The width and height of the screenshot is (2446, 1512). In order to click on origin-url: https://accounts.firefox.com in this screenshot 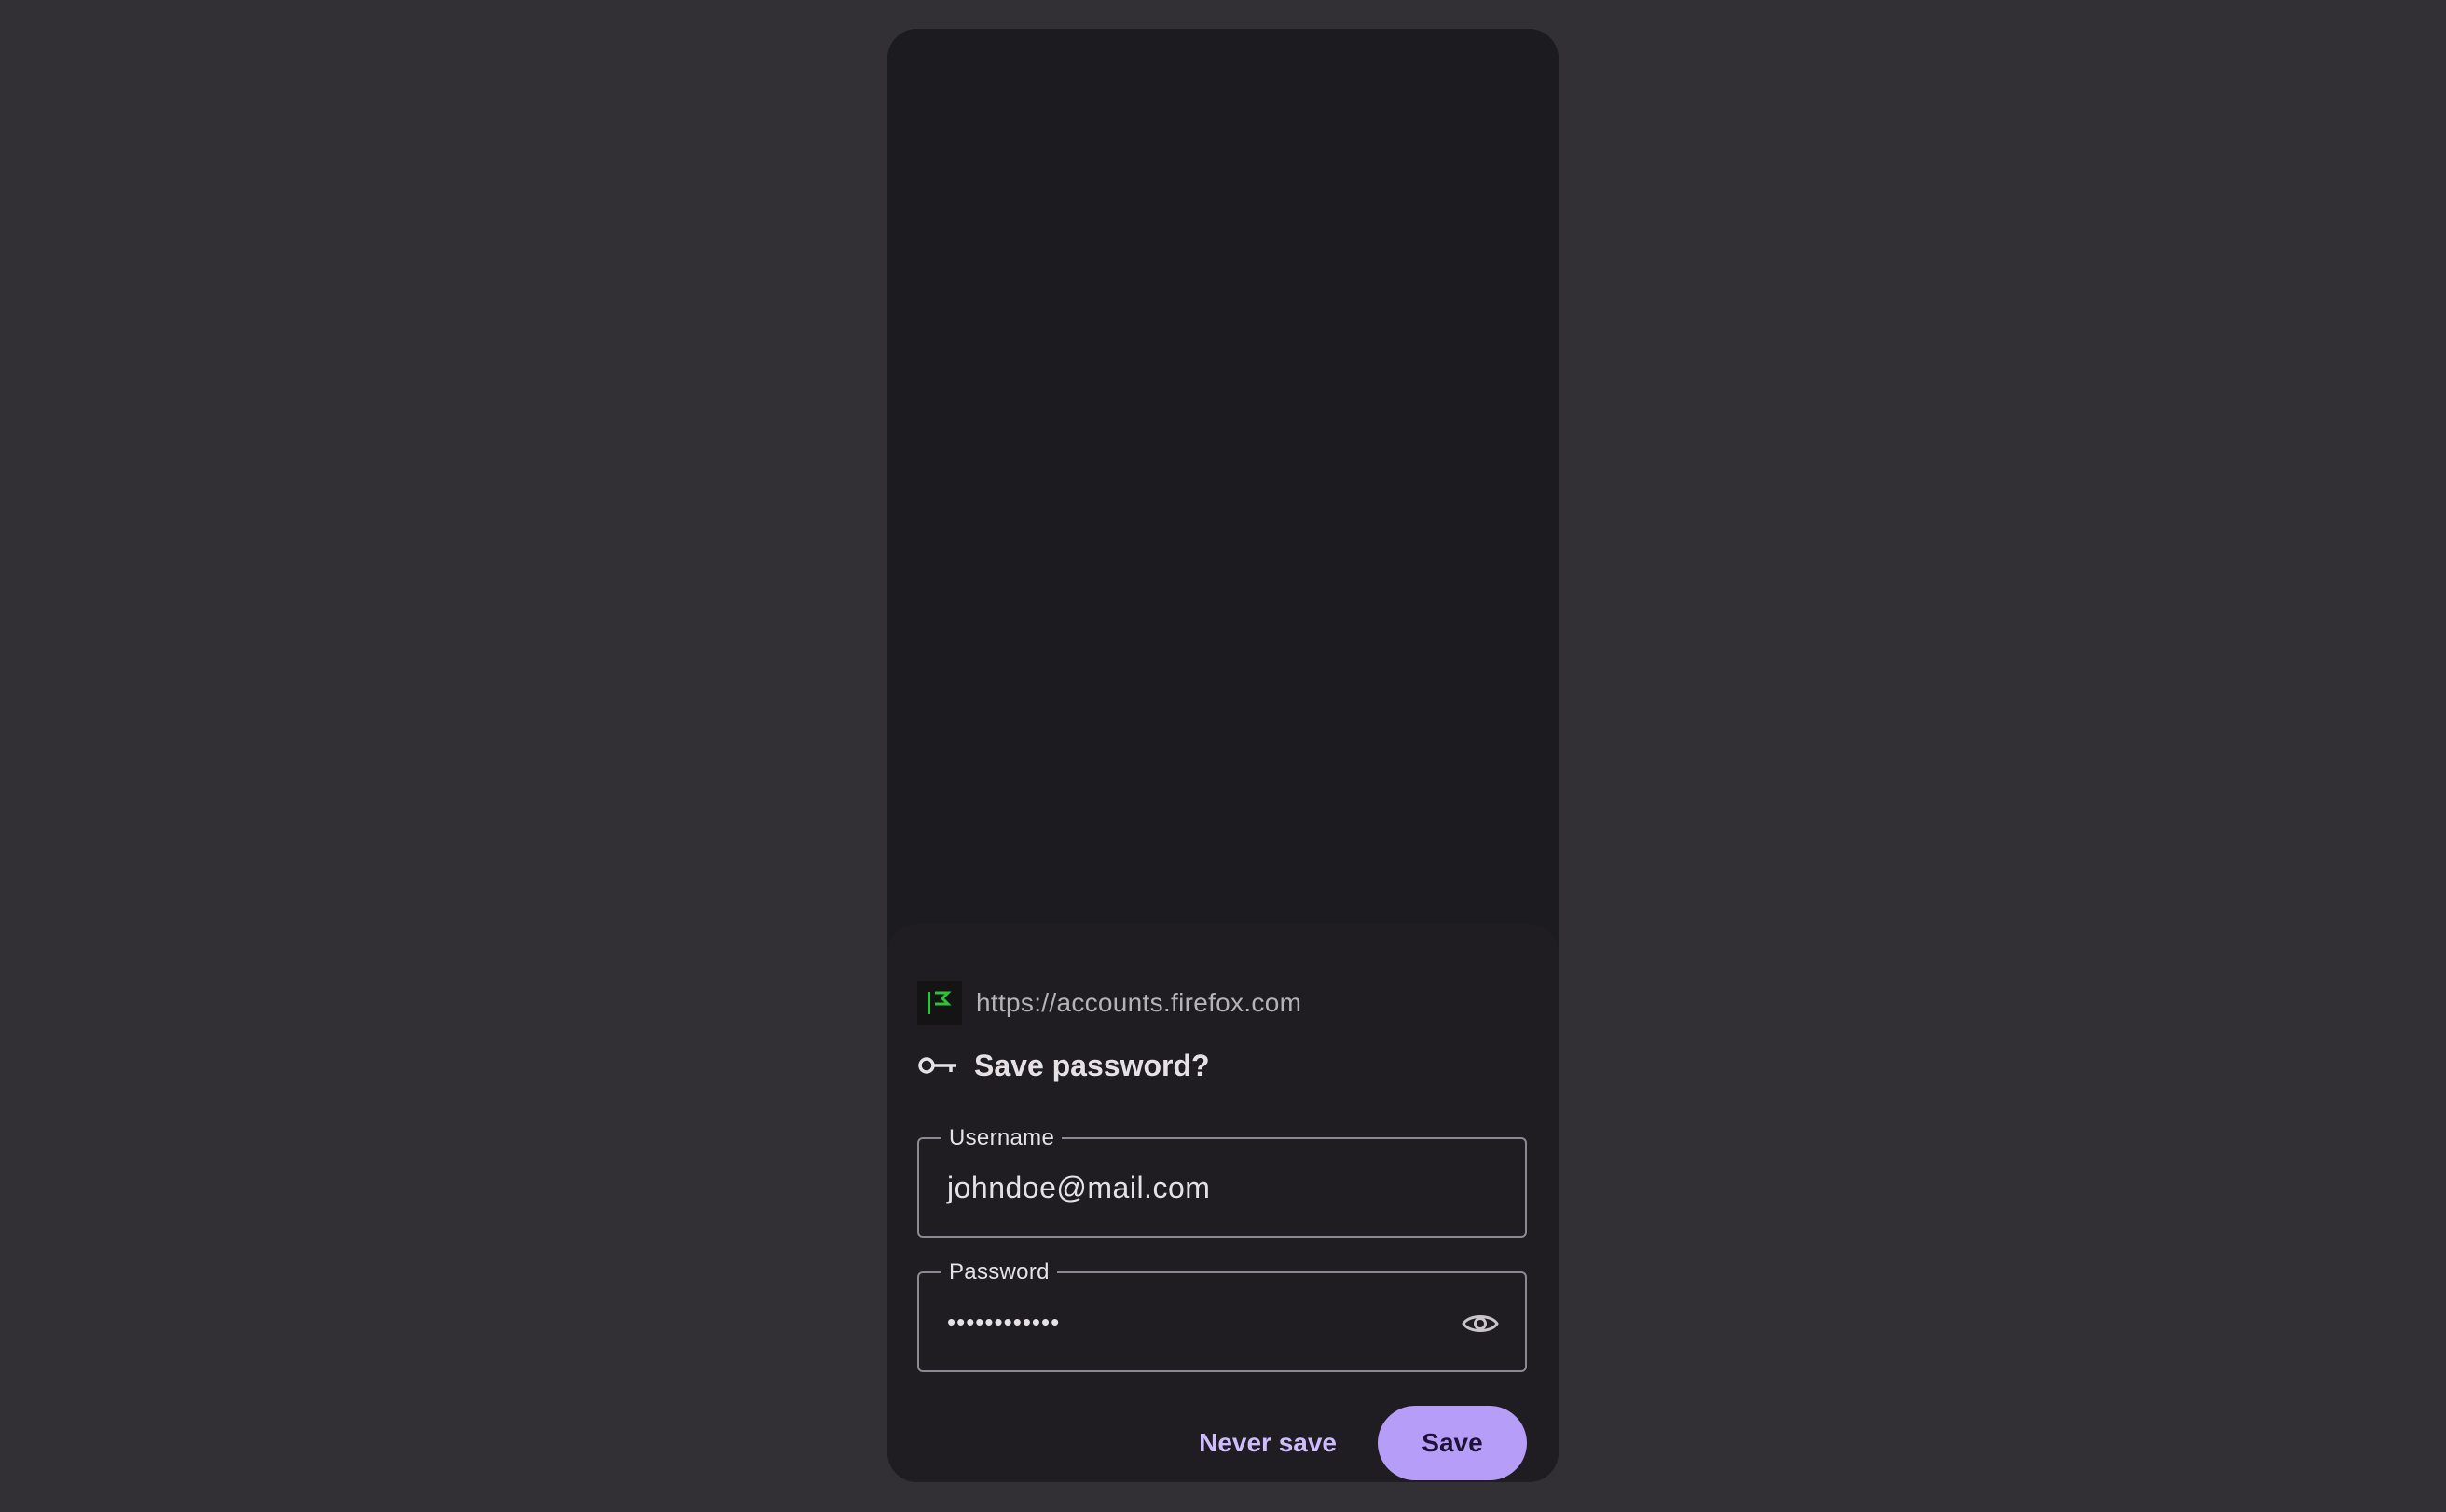, I will do `click(1139, 1003)`.